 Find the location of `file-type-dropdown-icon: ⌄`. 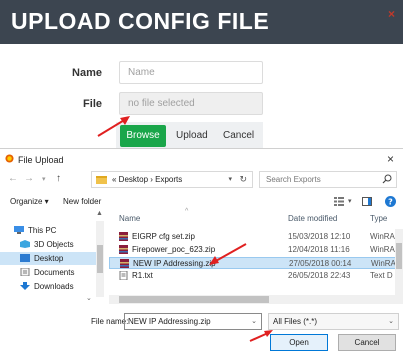

file-type-dropdown-icon: ⌄ is located at coordinates (391, 321).